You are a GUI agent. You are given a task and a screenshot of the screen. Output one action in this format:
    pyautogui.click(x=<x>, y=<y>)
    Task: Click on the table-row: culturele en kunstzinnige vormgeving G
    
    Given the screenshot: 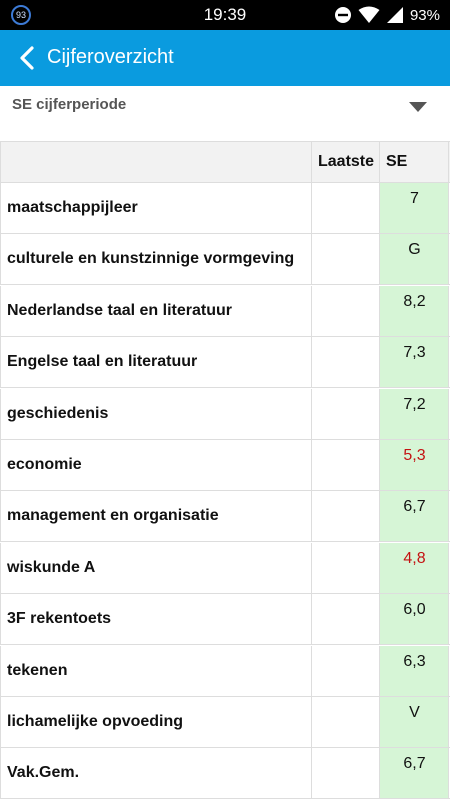 What is the action you would take?
    pyautogui.click(x=225, y=260)
    